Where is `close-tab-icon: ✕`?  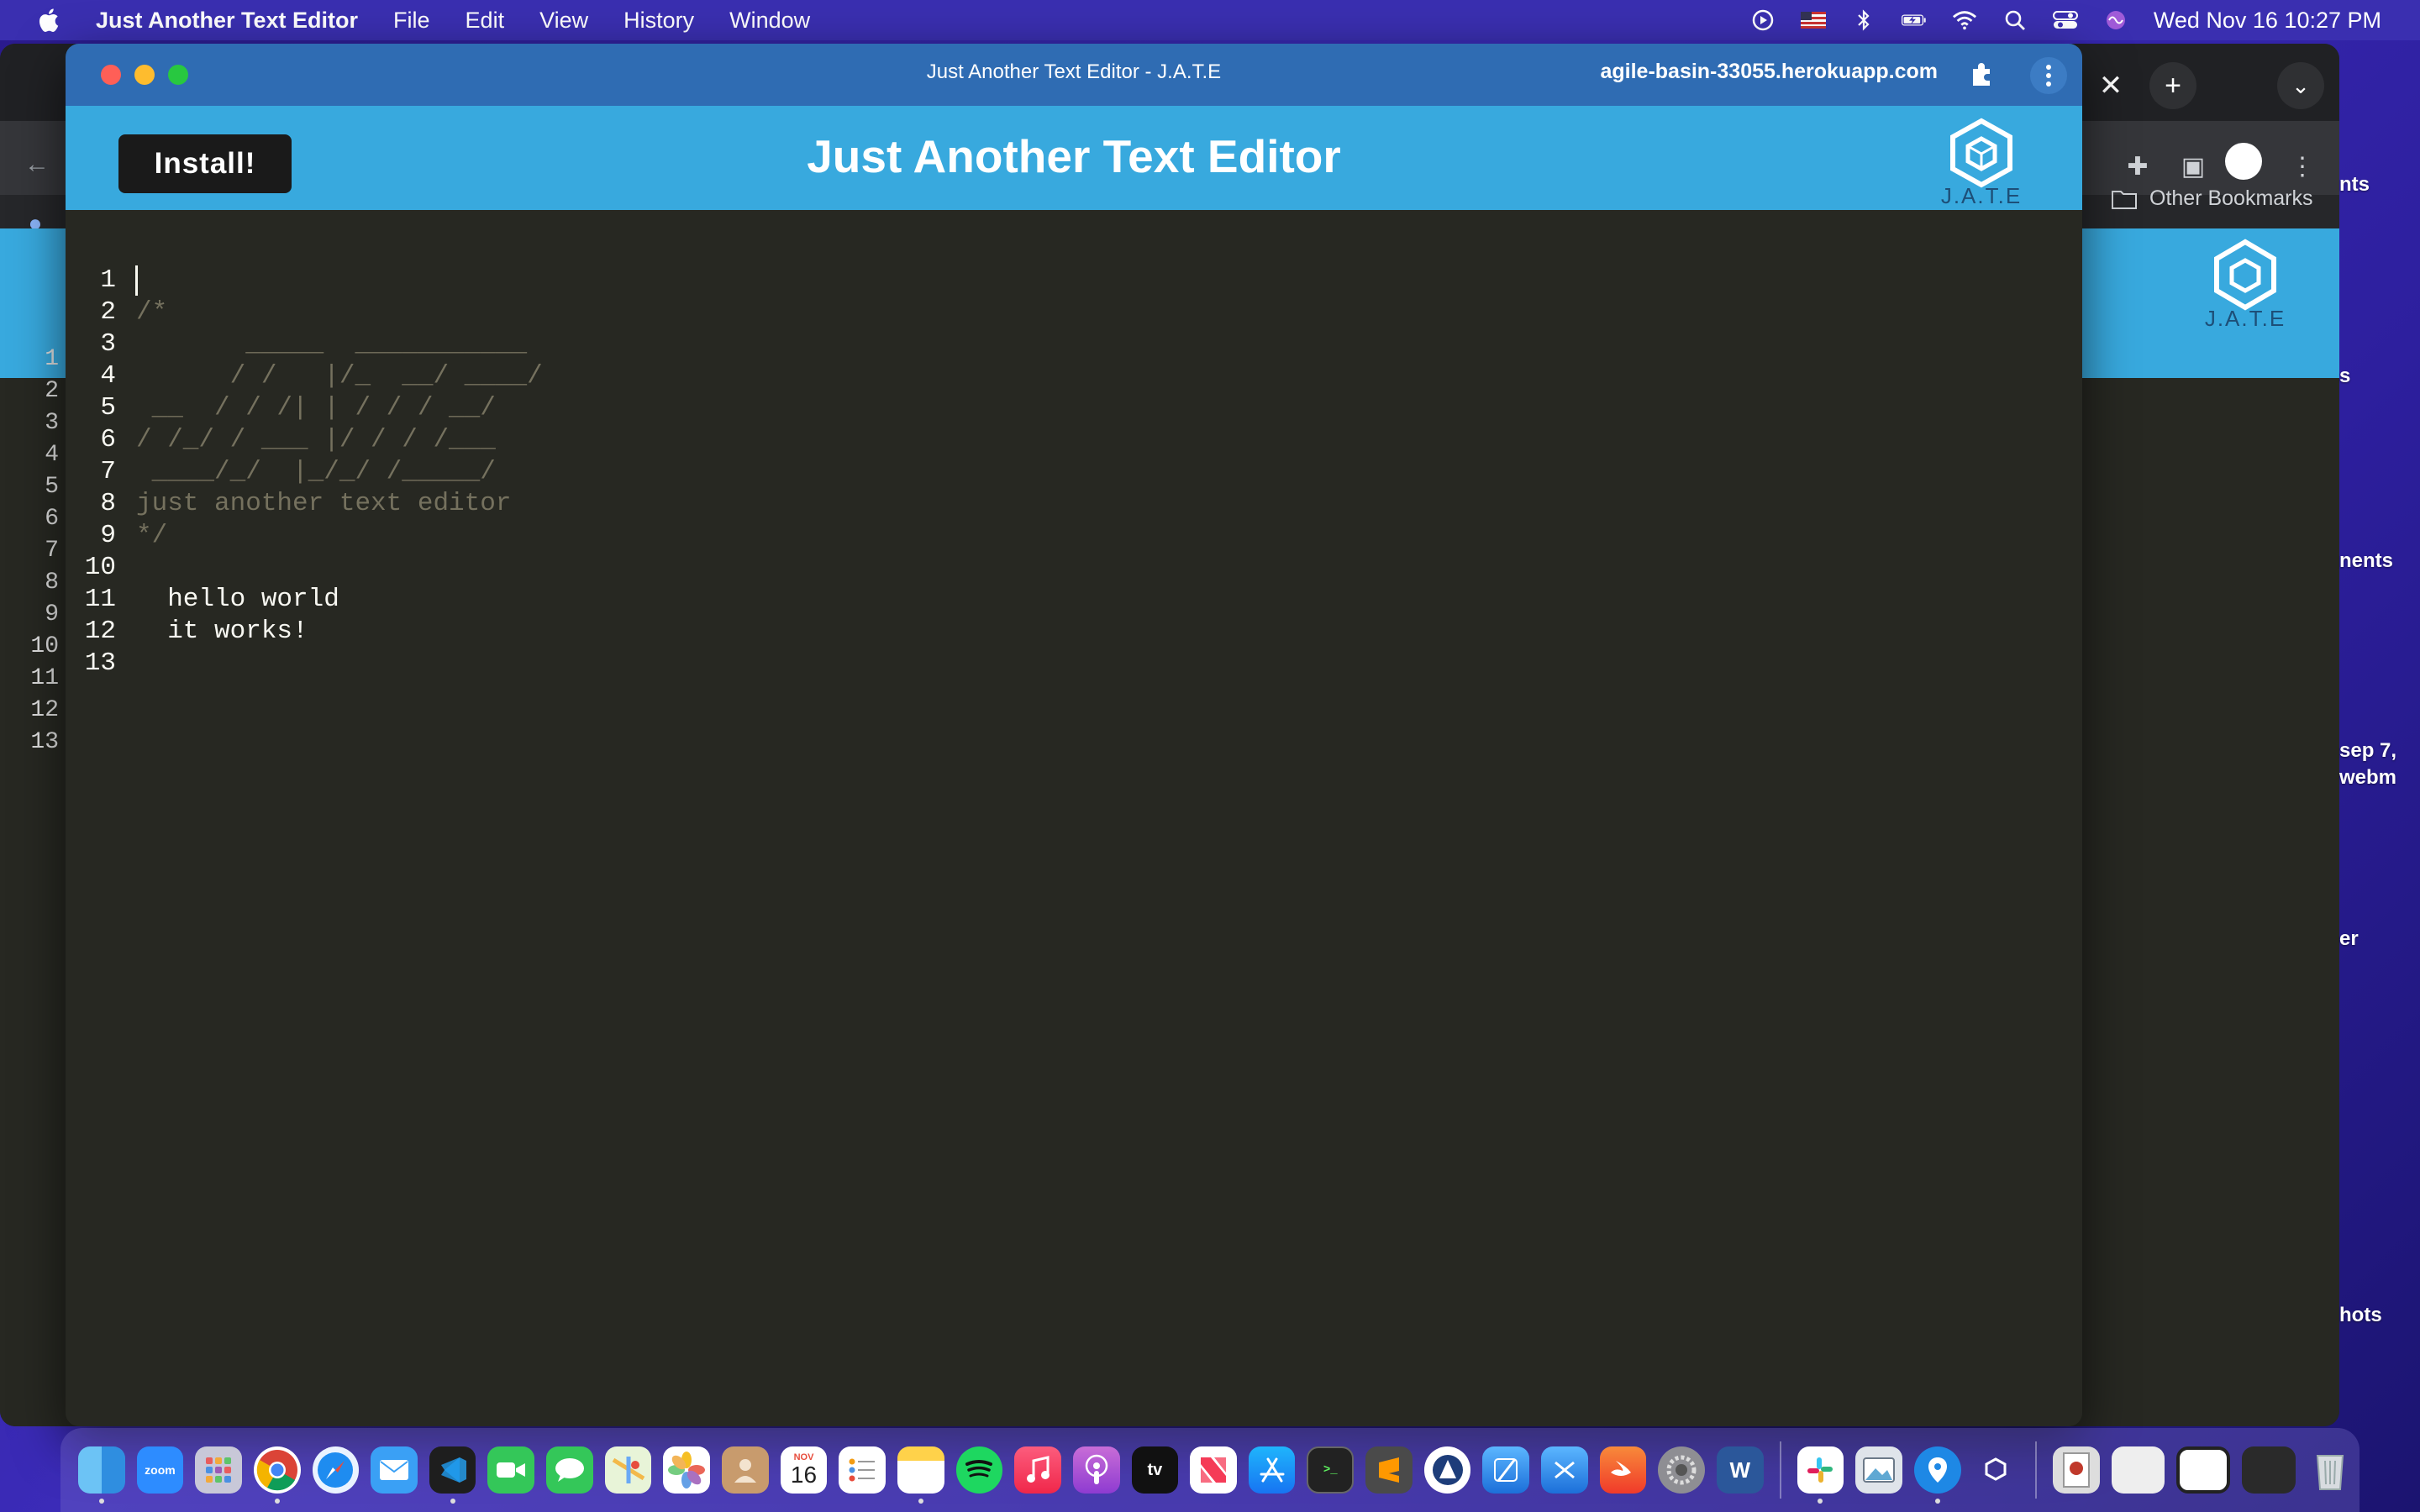
close-tab-icon: ✕ is located at coordinates (2110, 85).